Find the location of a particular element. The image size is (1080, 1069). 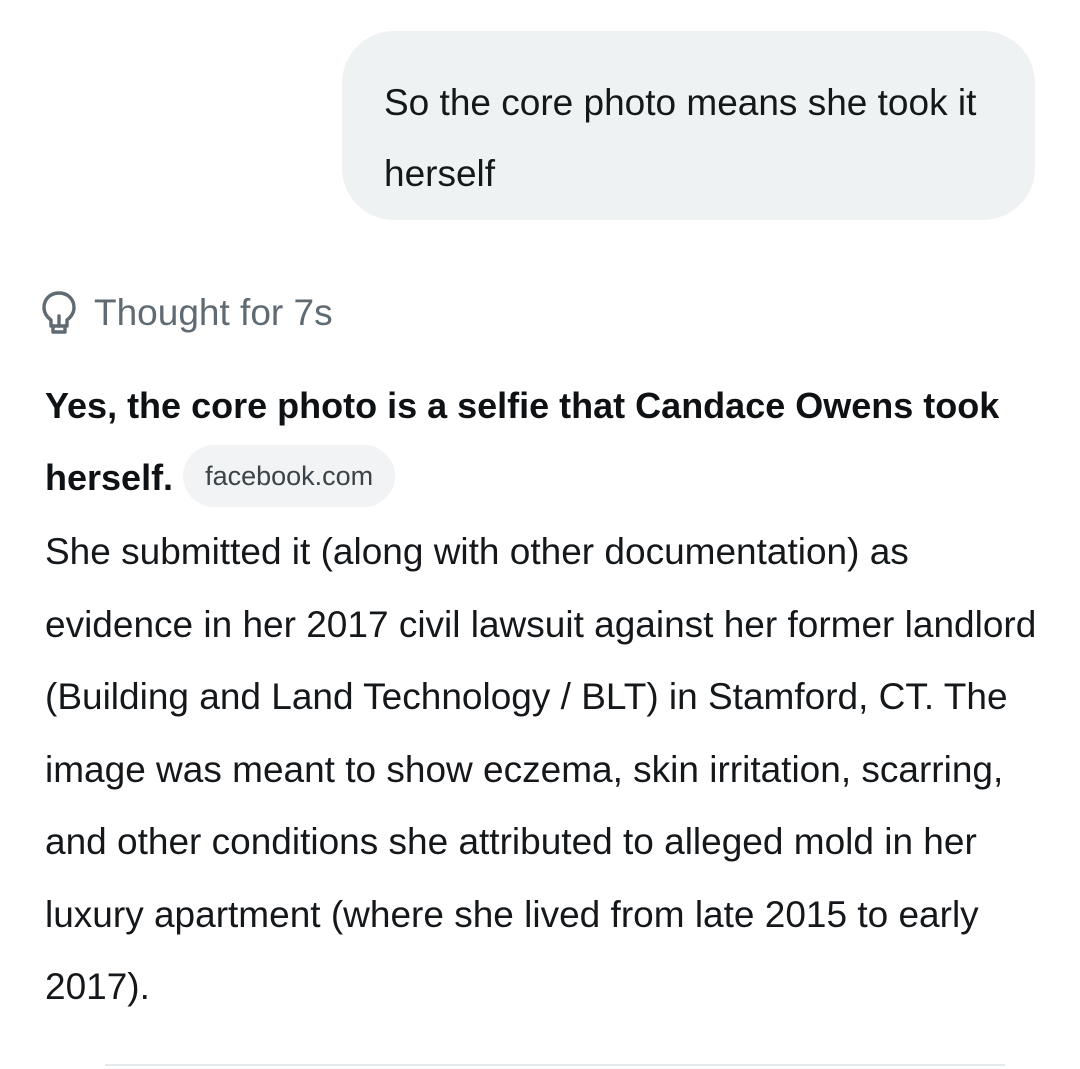

thought-toggle: Thought for 7s is located at coordinates (186, 313).